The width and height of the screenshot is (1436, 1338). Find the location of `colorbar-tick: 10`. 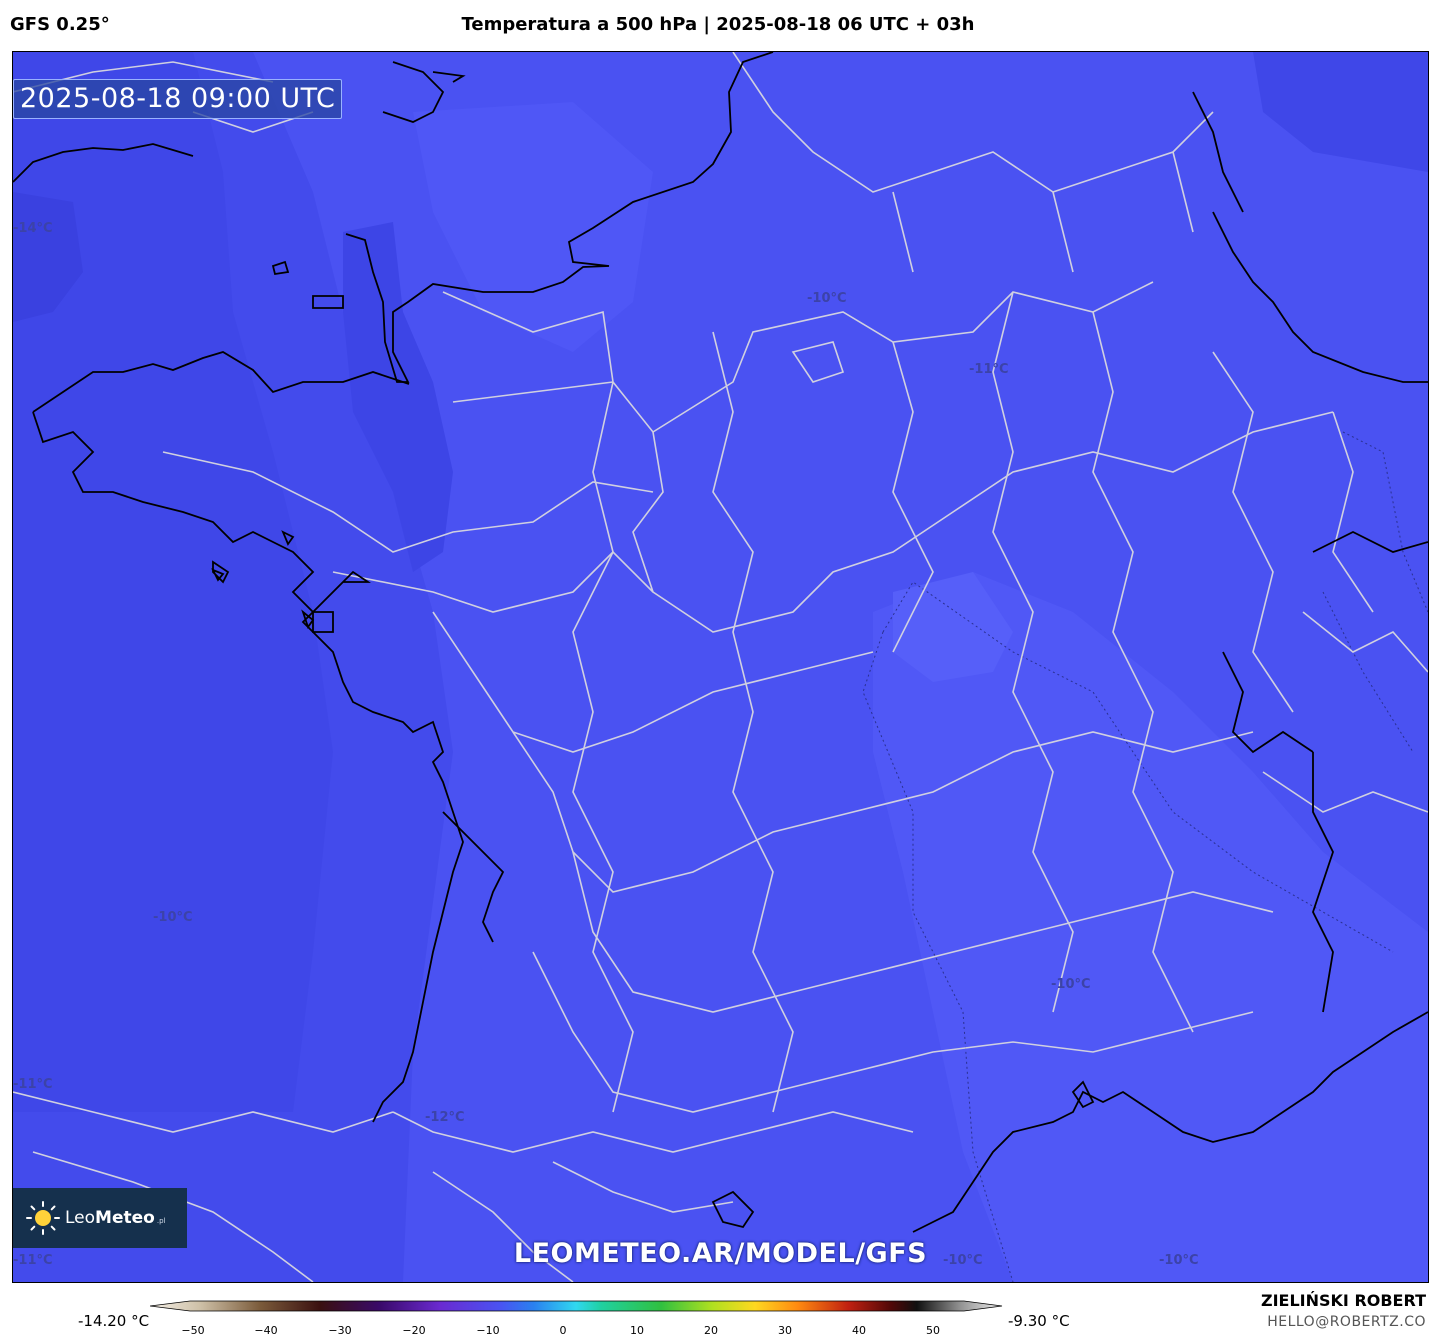

colorbar-tick: 10 is located at coordinates (637, 1330).